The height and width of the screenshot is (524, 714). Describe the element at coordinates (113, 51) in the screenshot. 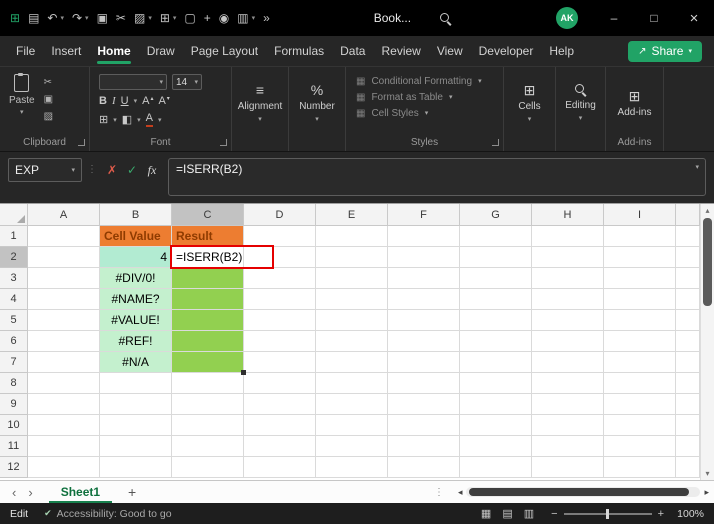

I see `tab-home: Home` at that location.